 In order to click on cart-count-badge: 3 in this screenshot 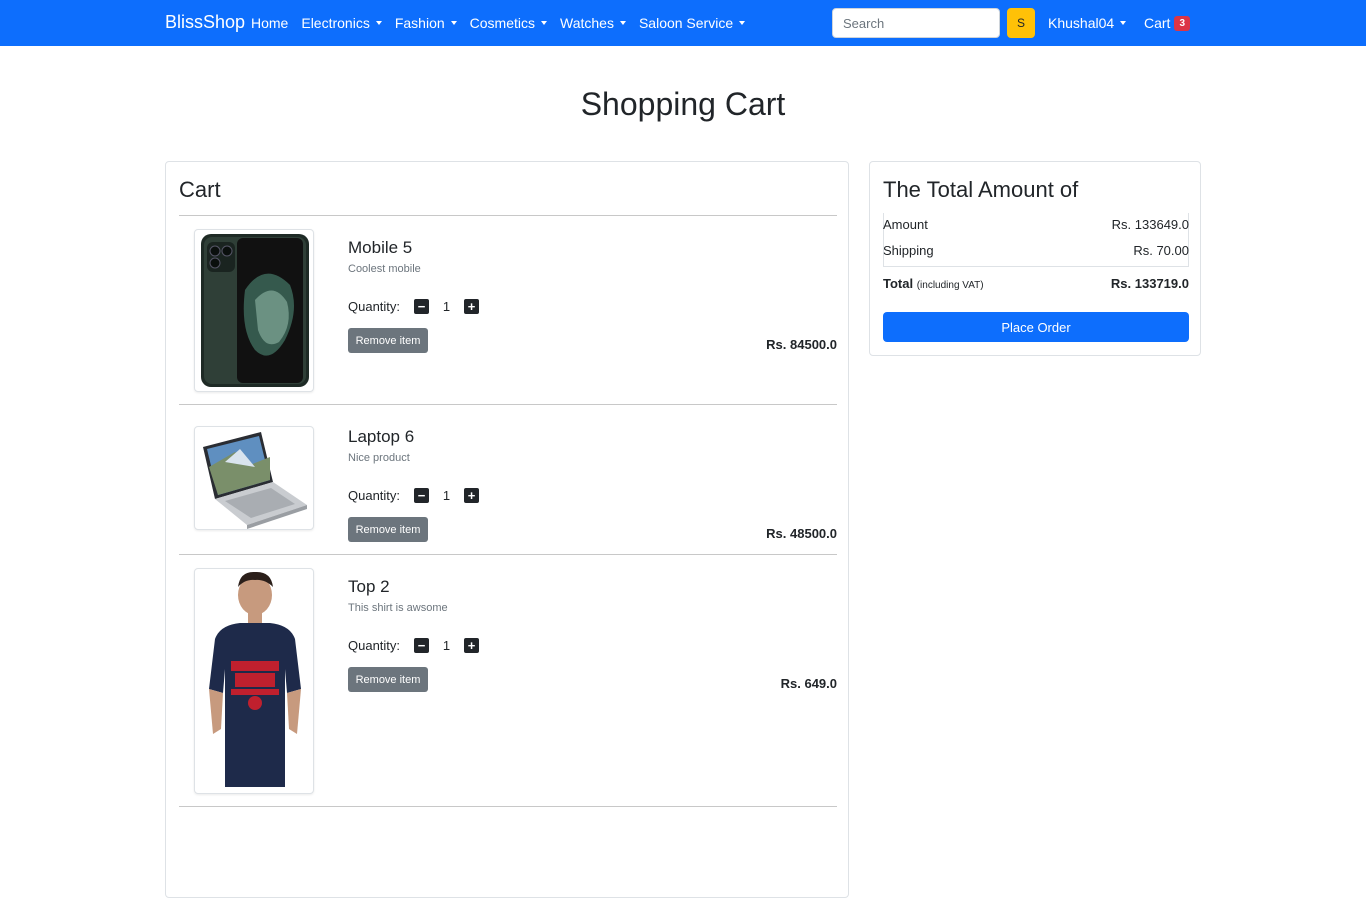, I will do `click(1182, 23)`.